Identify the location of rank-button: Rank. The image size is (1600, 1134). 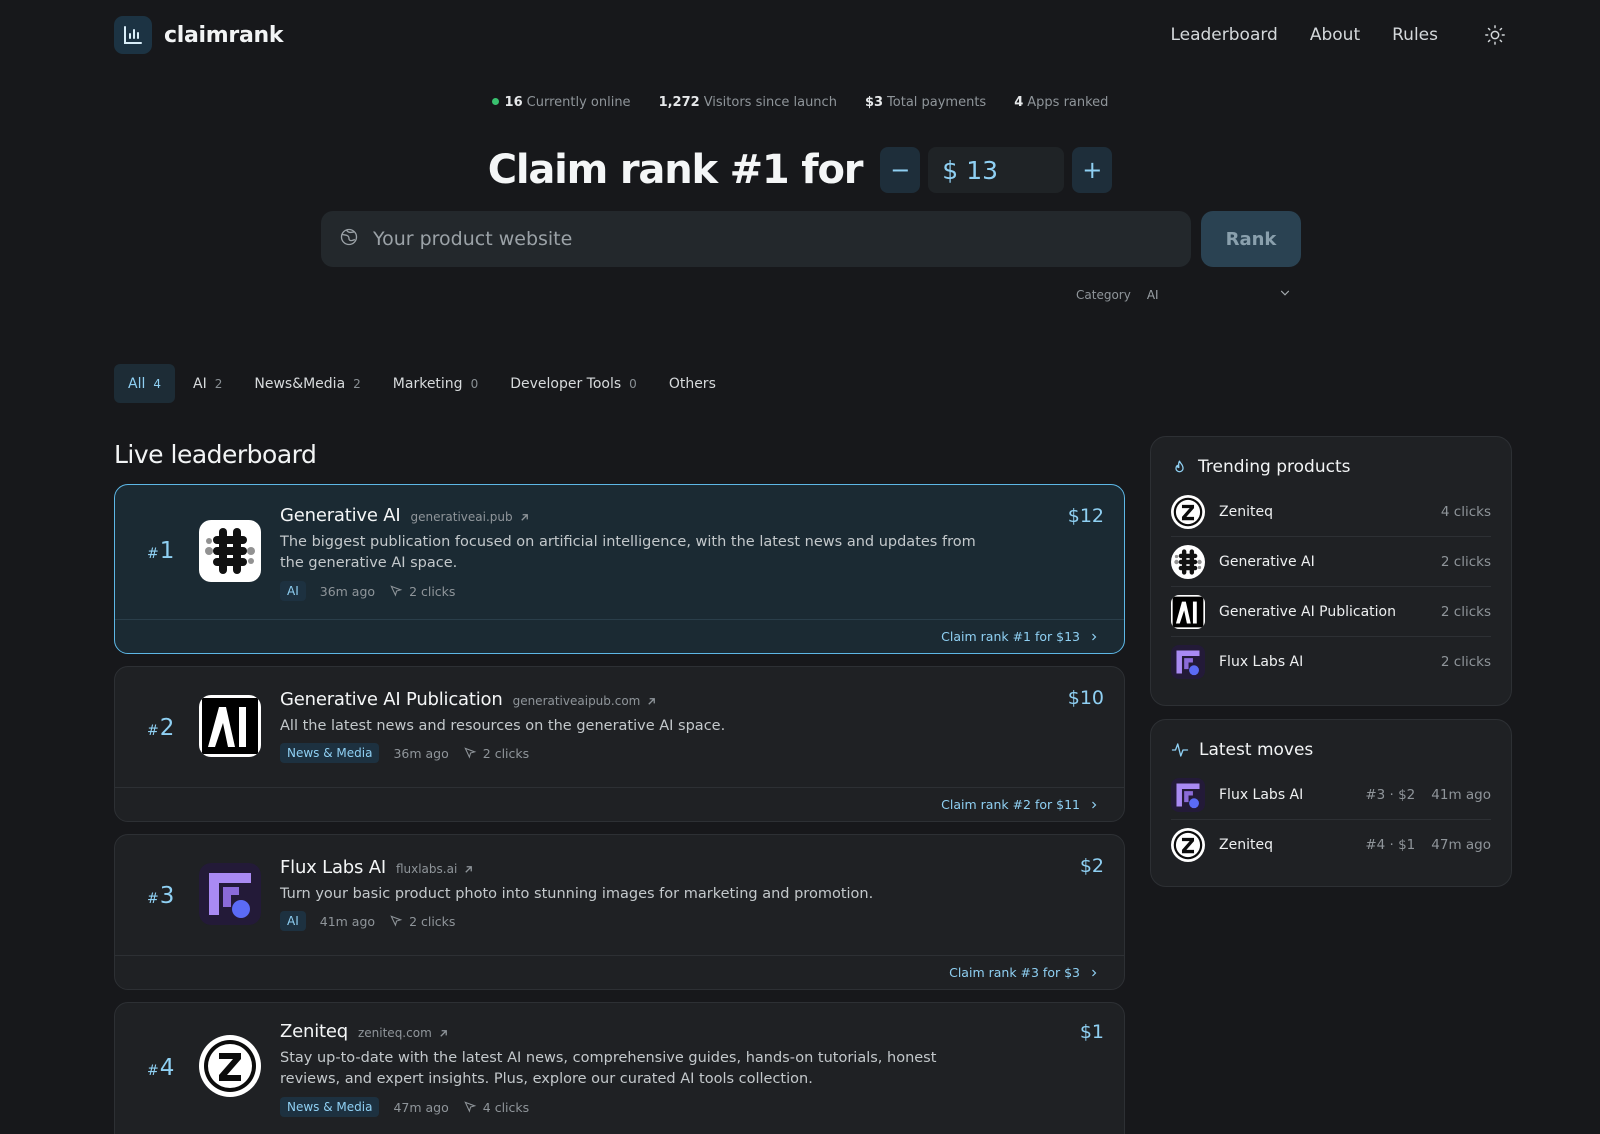
(1251, 239).